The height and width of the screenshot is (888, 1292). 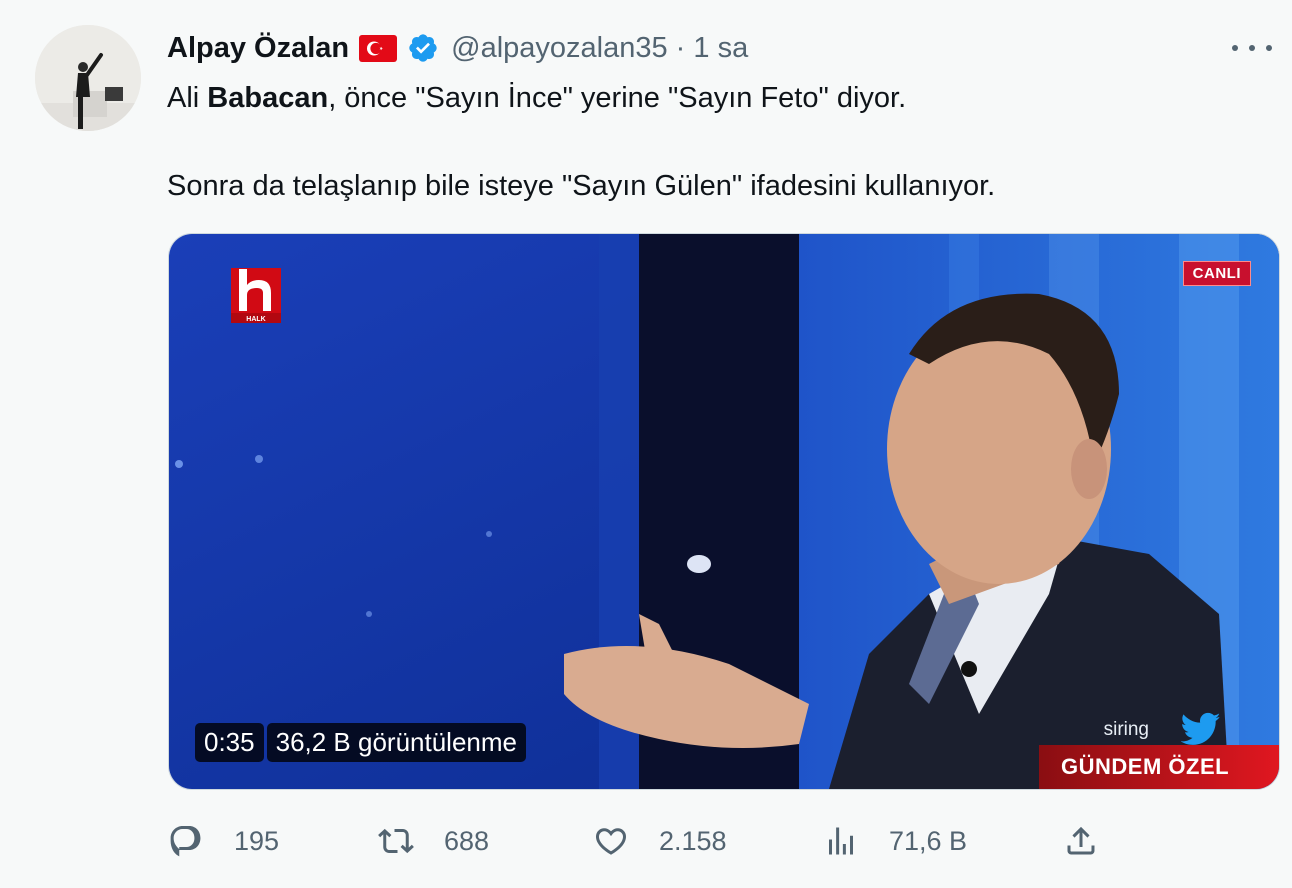 I want to click on video-duration: 0:35, so click(x=229, y=742).